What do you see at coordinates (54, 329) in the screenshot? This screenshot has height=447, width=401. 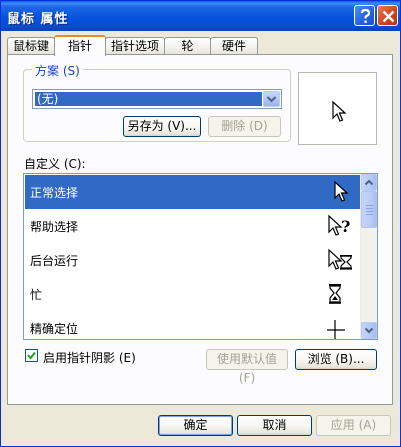 I see `list-item-label: 精确定位` at bounding box center [54, 329].